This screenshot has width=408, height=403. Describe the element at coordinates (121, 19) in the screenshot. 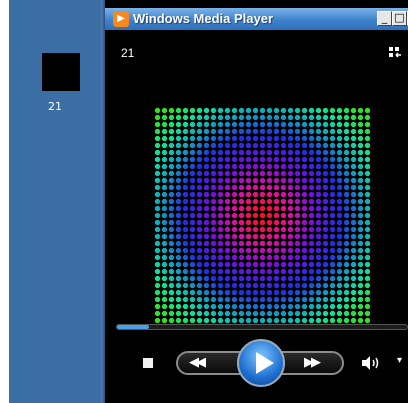

I see `media-player-app-icon: ▶` at that location.